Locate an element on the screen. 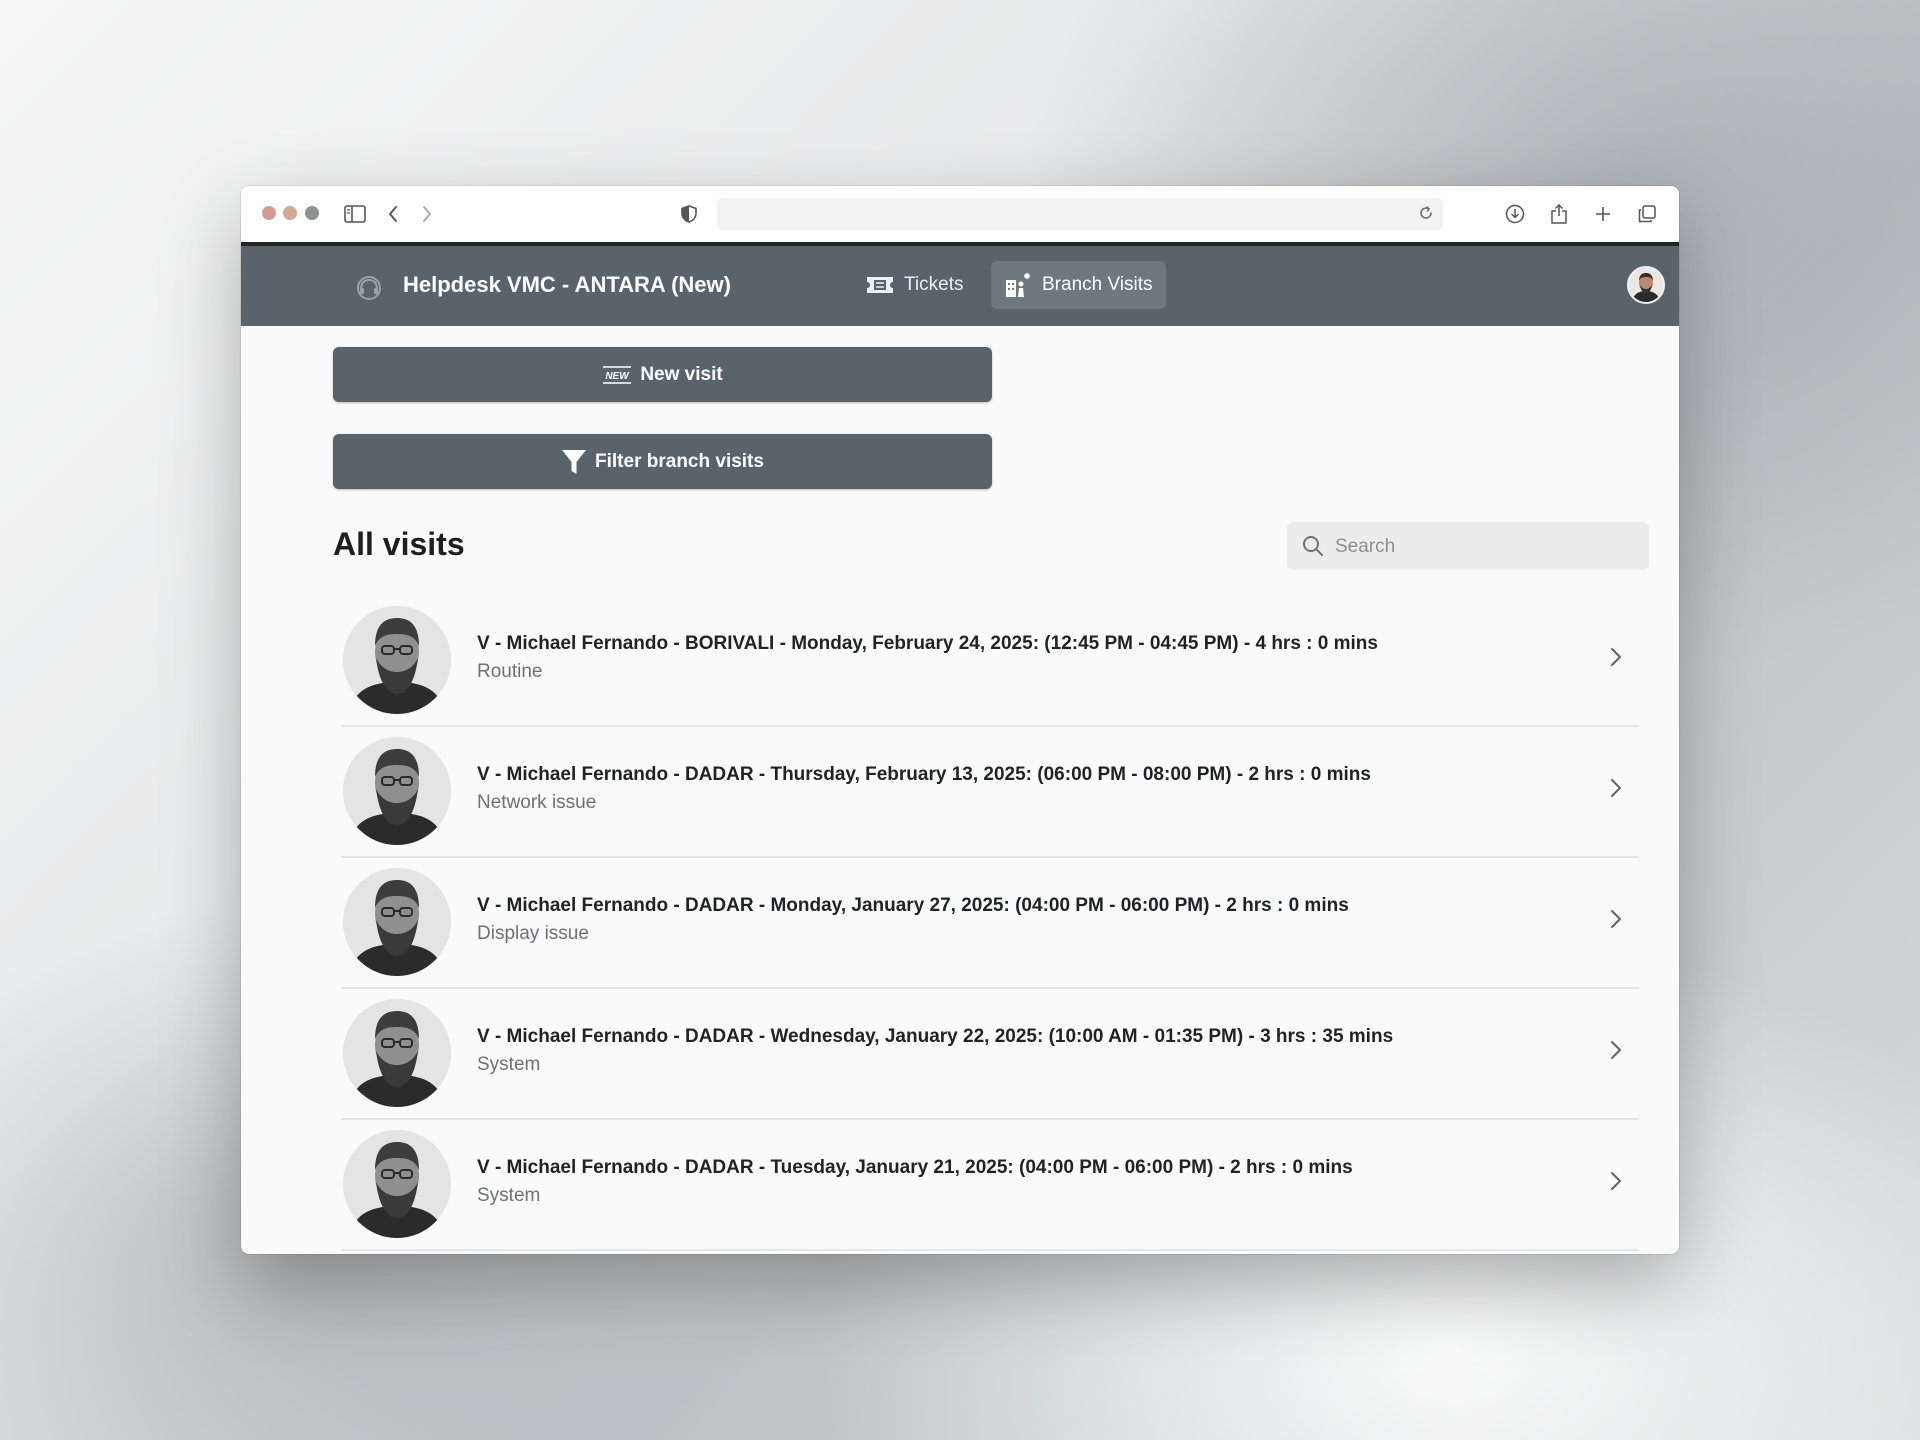 The width and height of the screenshot is (1920, 1440). visit-category: Routine is located at coordinates (510, 671).